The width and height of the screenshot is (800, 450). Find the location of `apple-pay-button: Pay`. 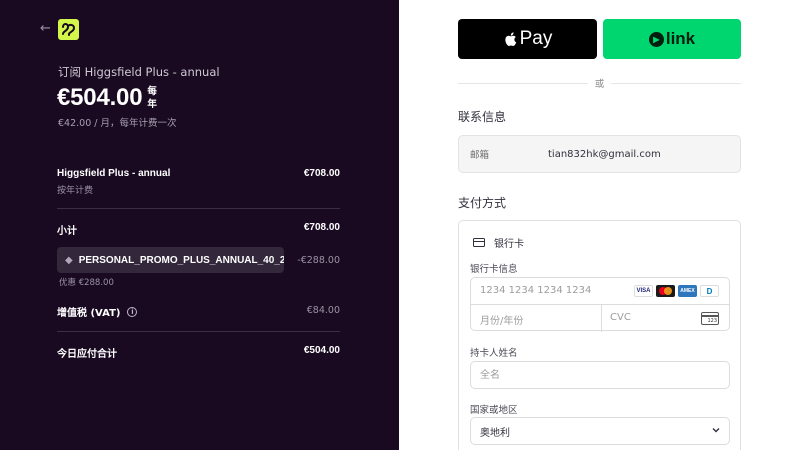

apple-pay-button: Pay is located at coordinates (527, 39).